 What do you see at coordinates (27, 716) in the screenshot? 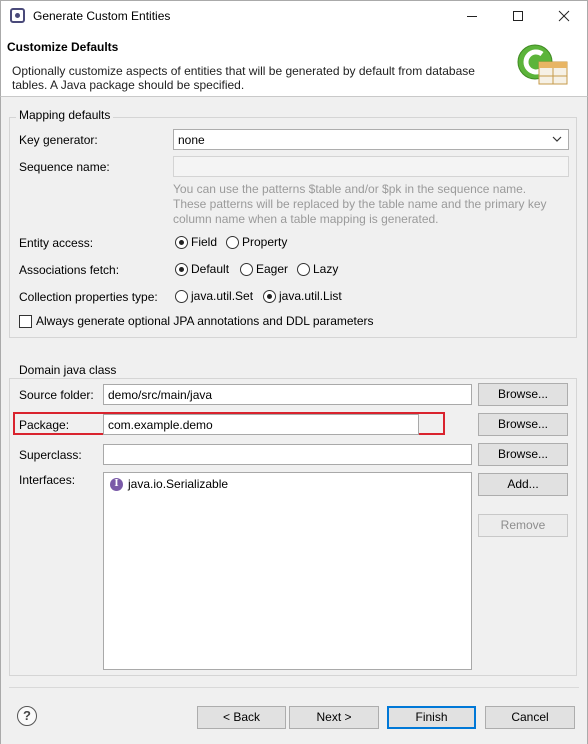
I see `help-icon: ?` at bounding box center [27, 716].